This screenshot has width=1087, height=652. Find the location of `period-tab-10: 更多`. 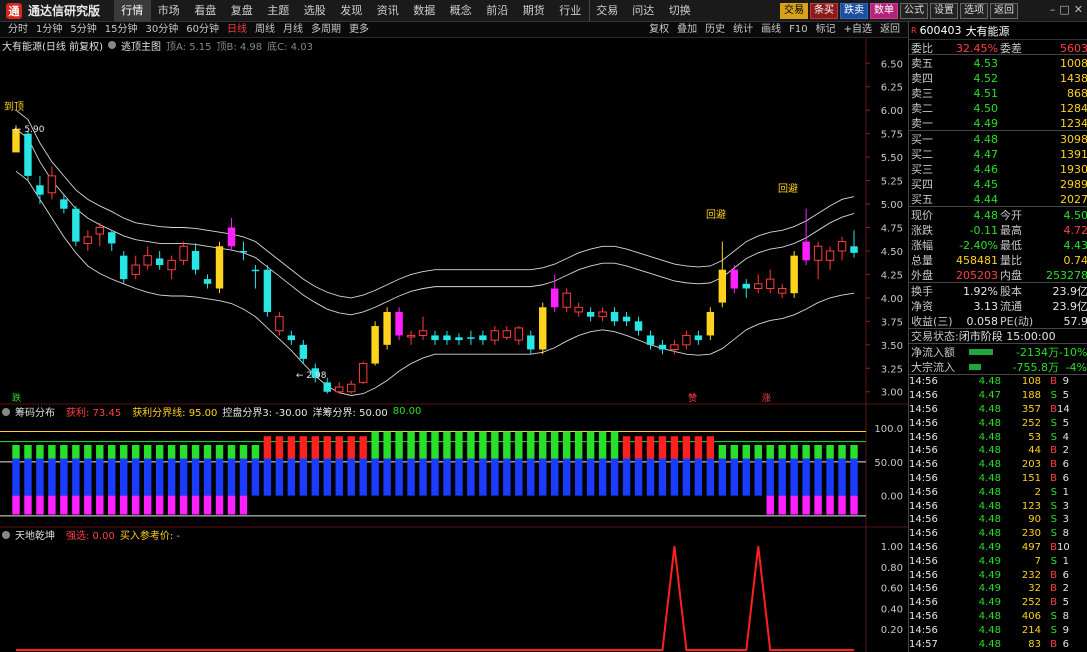

period-tab-10: 更多 is located at coordinates (359, 30).